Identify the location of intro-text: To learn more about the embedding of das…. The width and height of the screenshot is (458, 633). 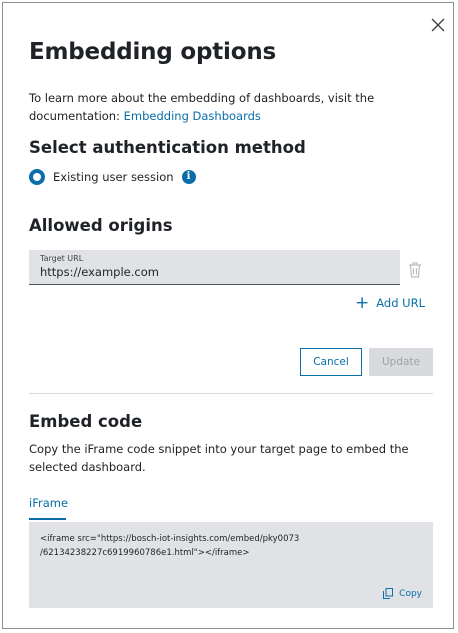
(219, 107).